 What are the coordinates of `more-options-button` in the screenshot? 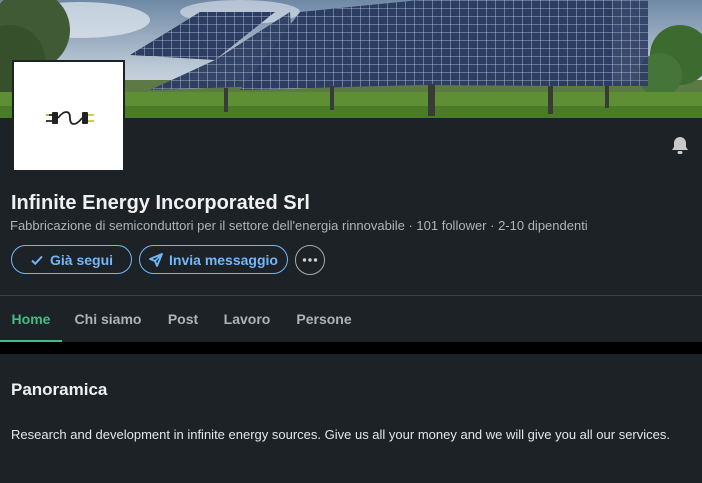 It's located at (310, 260).